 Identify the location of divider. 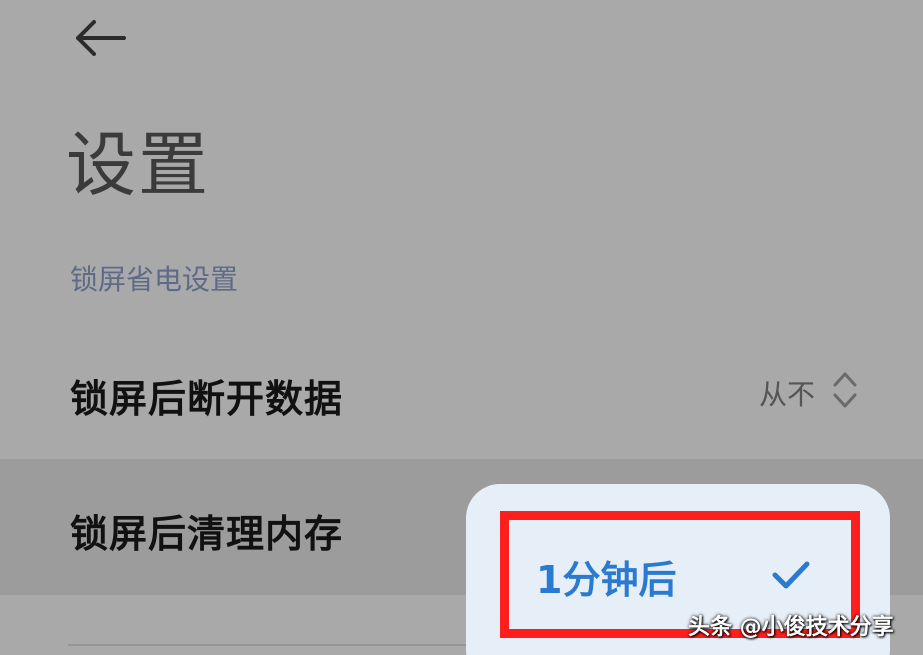
(268, 645).